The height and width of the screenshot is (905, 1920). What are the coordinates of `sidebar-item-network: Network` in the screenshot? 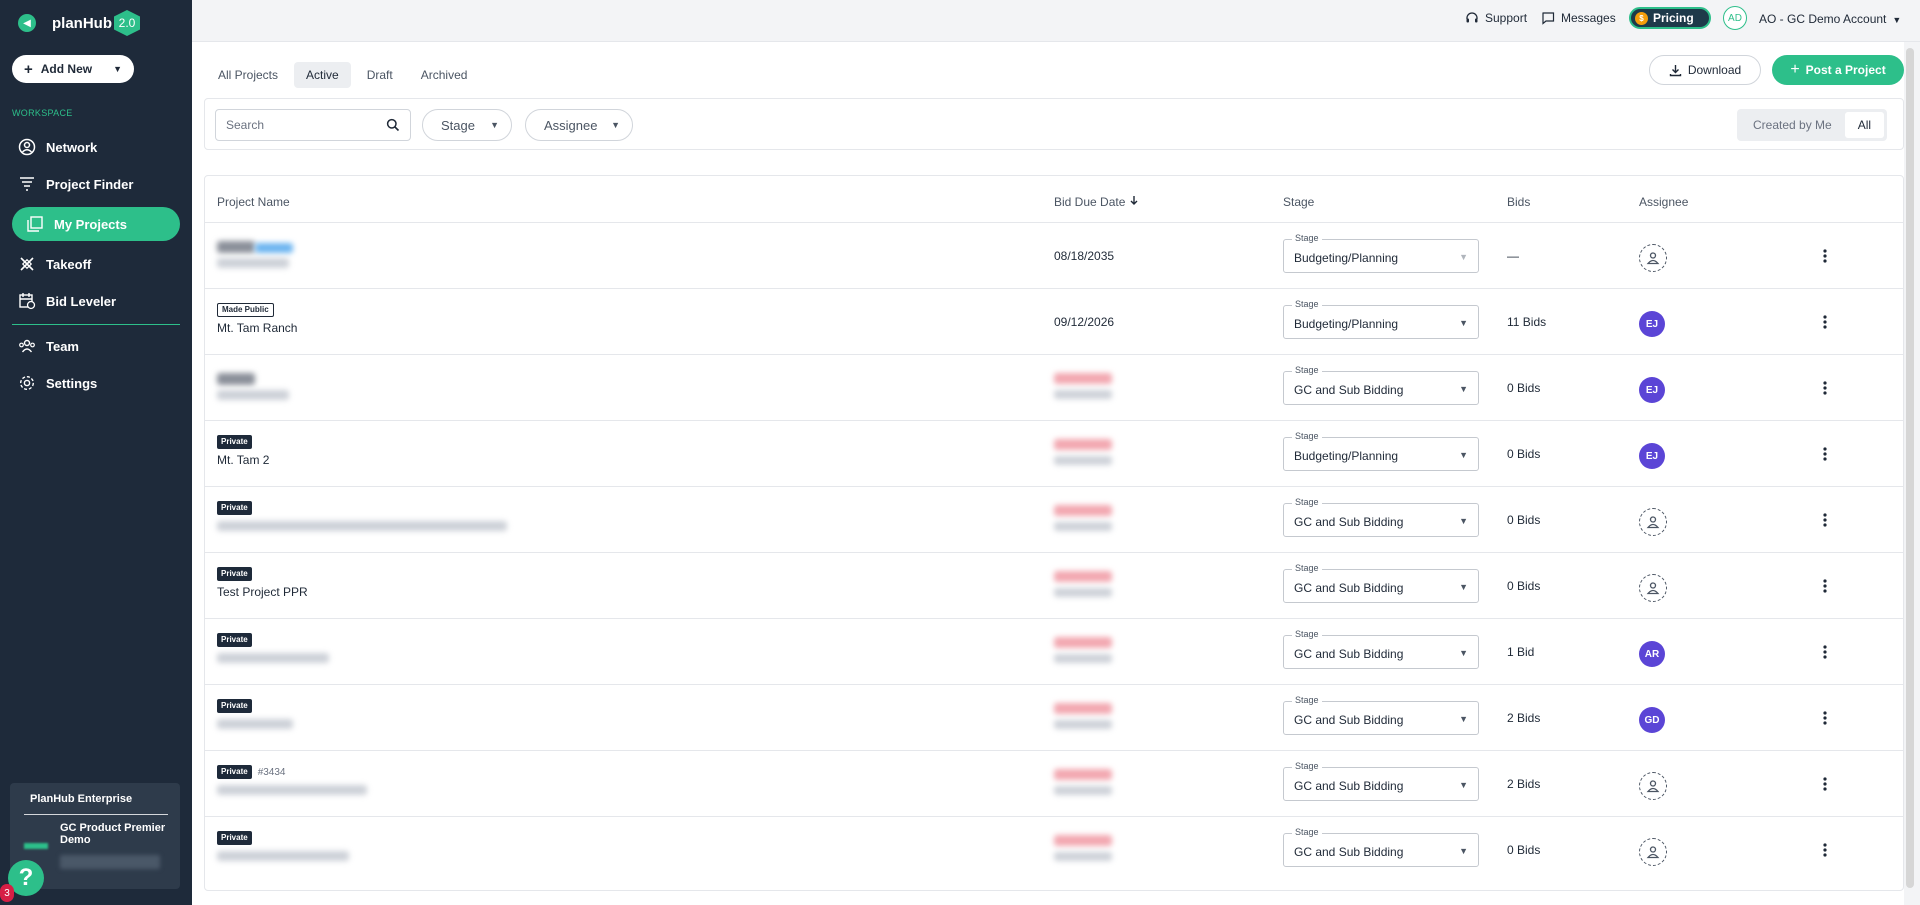 It's located at (96, 147).